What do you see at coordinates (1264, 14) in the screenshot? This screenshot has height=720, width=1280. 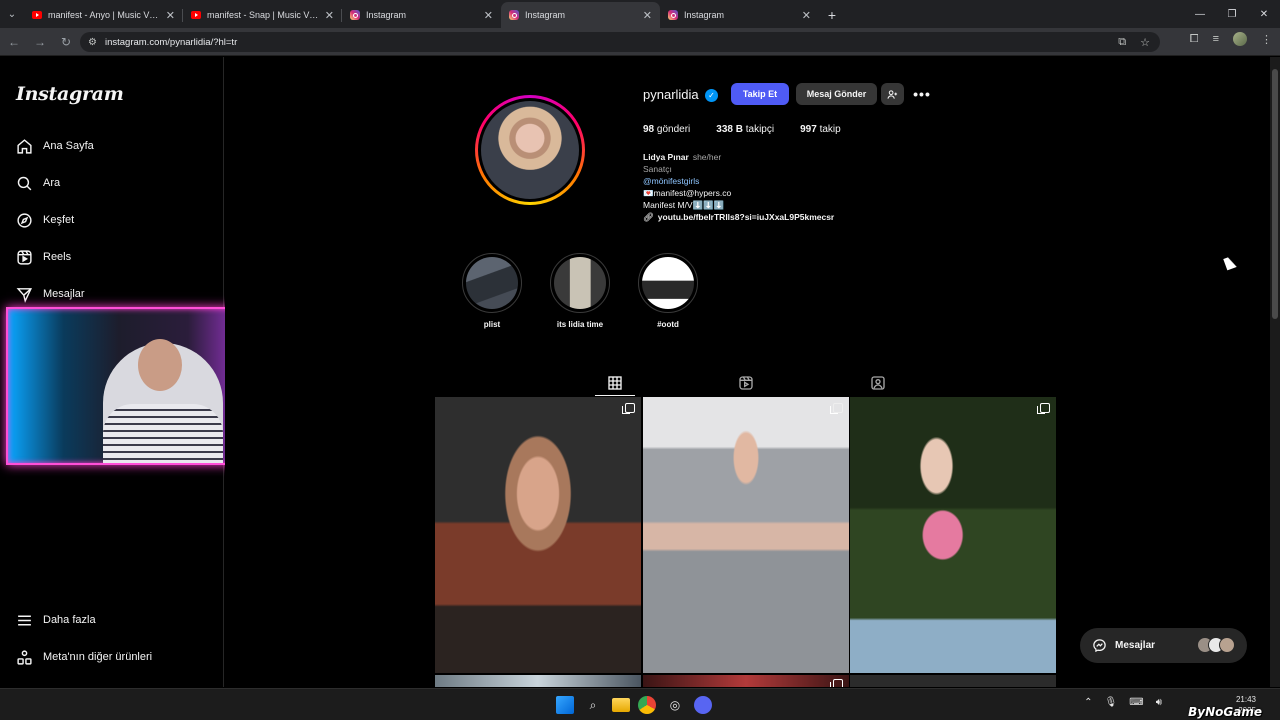 I see `close-window-icon: ✕` at bounding box center [1264, 14].